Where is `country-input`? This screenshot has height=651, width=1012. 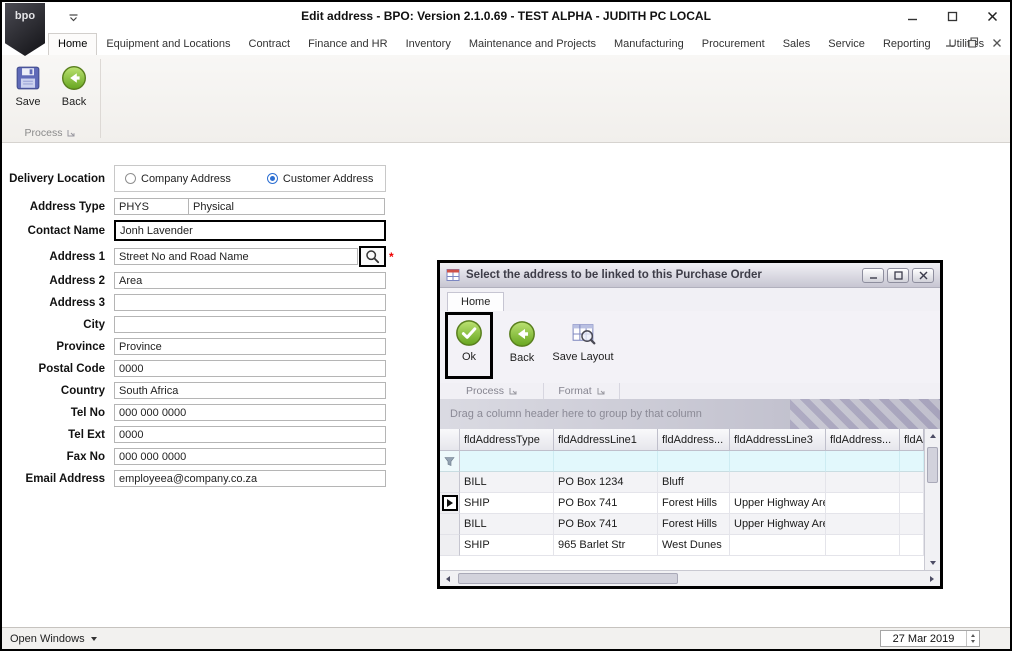
country-input is located at coordinates (250, 390).